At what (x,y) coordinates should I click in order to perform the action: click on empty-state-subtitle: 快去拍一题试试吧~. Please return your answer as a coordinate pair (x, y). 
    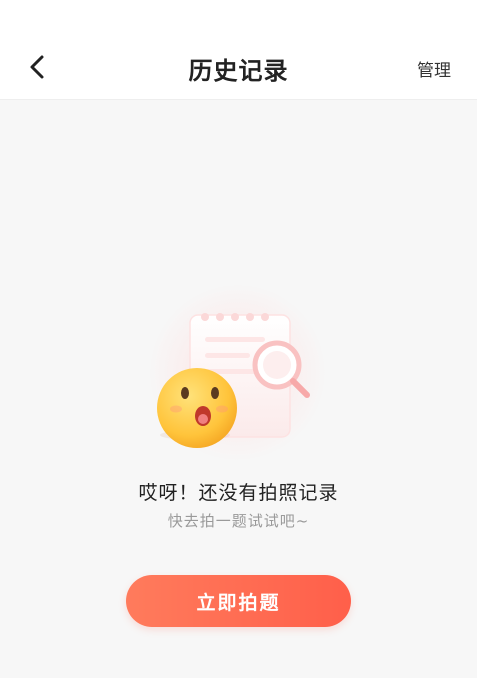
    Looking at the image, I should click on (238, 521).